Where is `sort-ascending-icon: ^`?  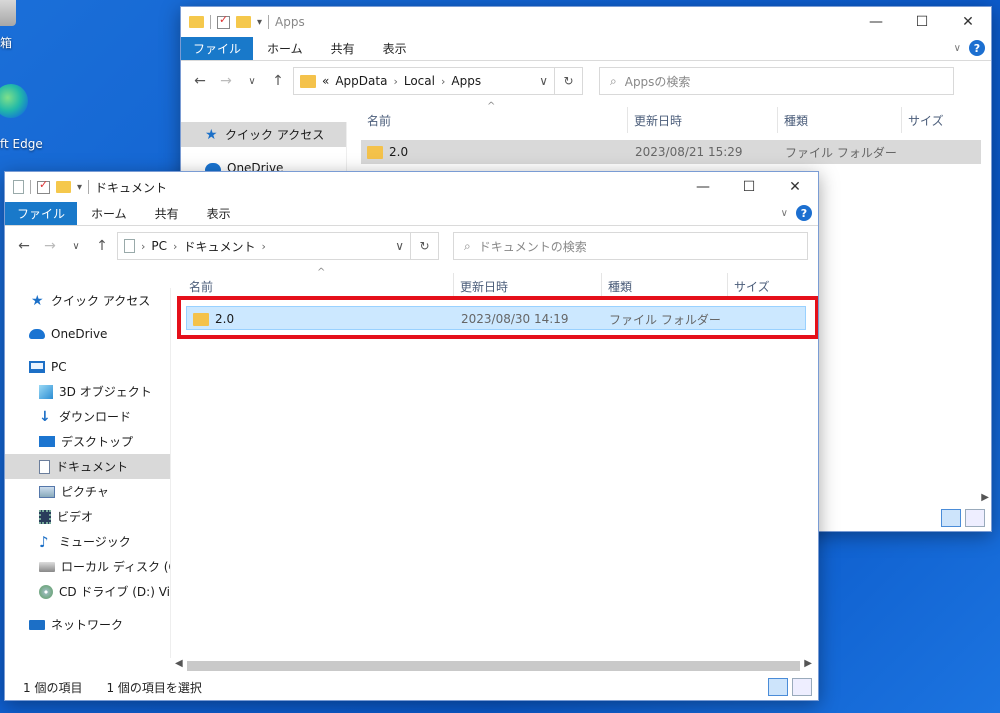 sort-ascending-icon: ^ is located at coordinates (321, 272).